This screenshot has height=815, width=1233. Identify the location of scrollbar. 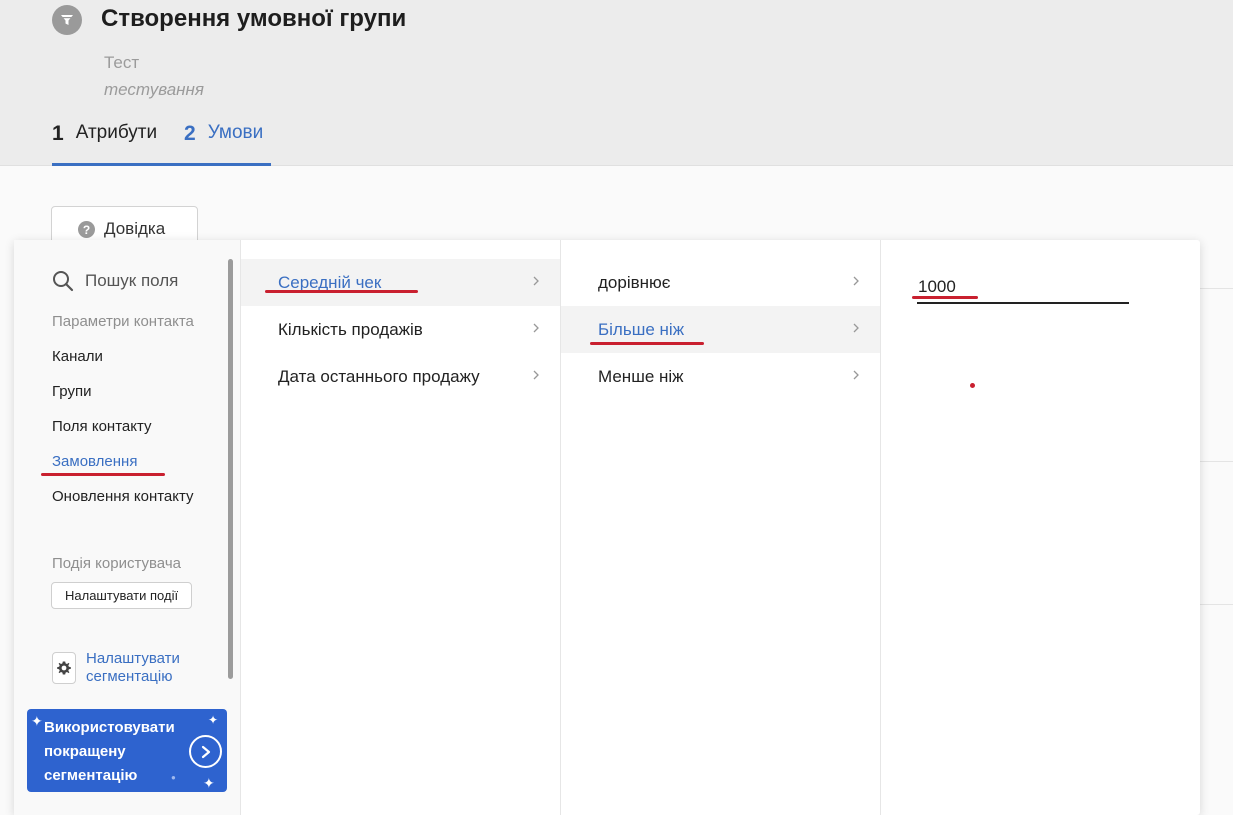
(230, 469).